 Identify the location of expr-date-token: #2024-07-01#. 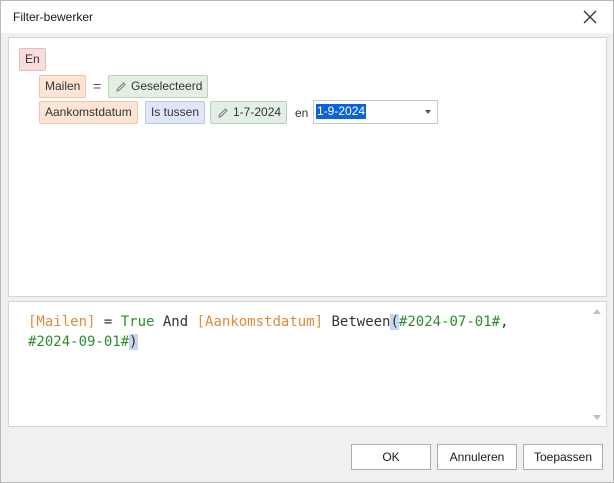
(449, 322).